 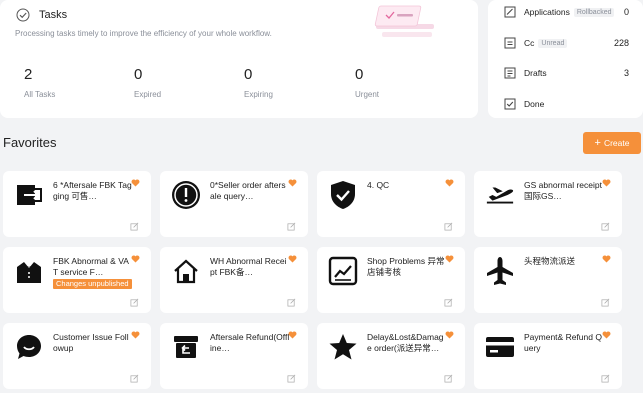 What do you see at coordinates (566, 73) in the screenshot?
I see `summary-item-drafts: Drafts 3` at bounding box center [566, 73].